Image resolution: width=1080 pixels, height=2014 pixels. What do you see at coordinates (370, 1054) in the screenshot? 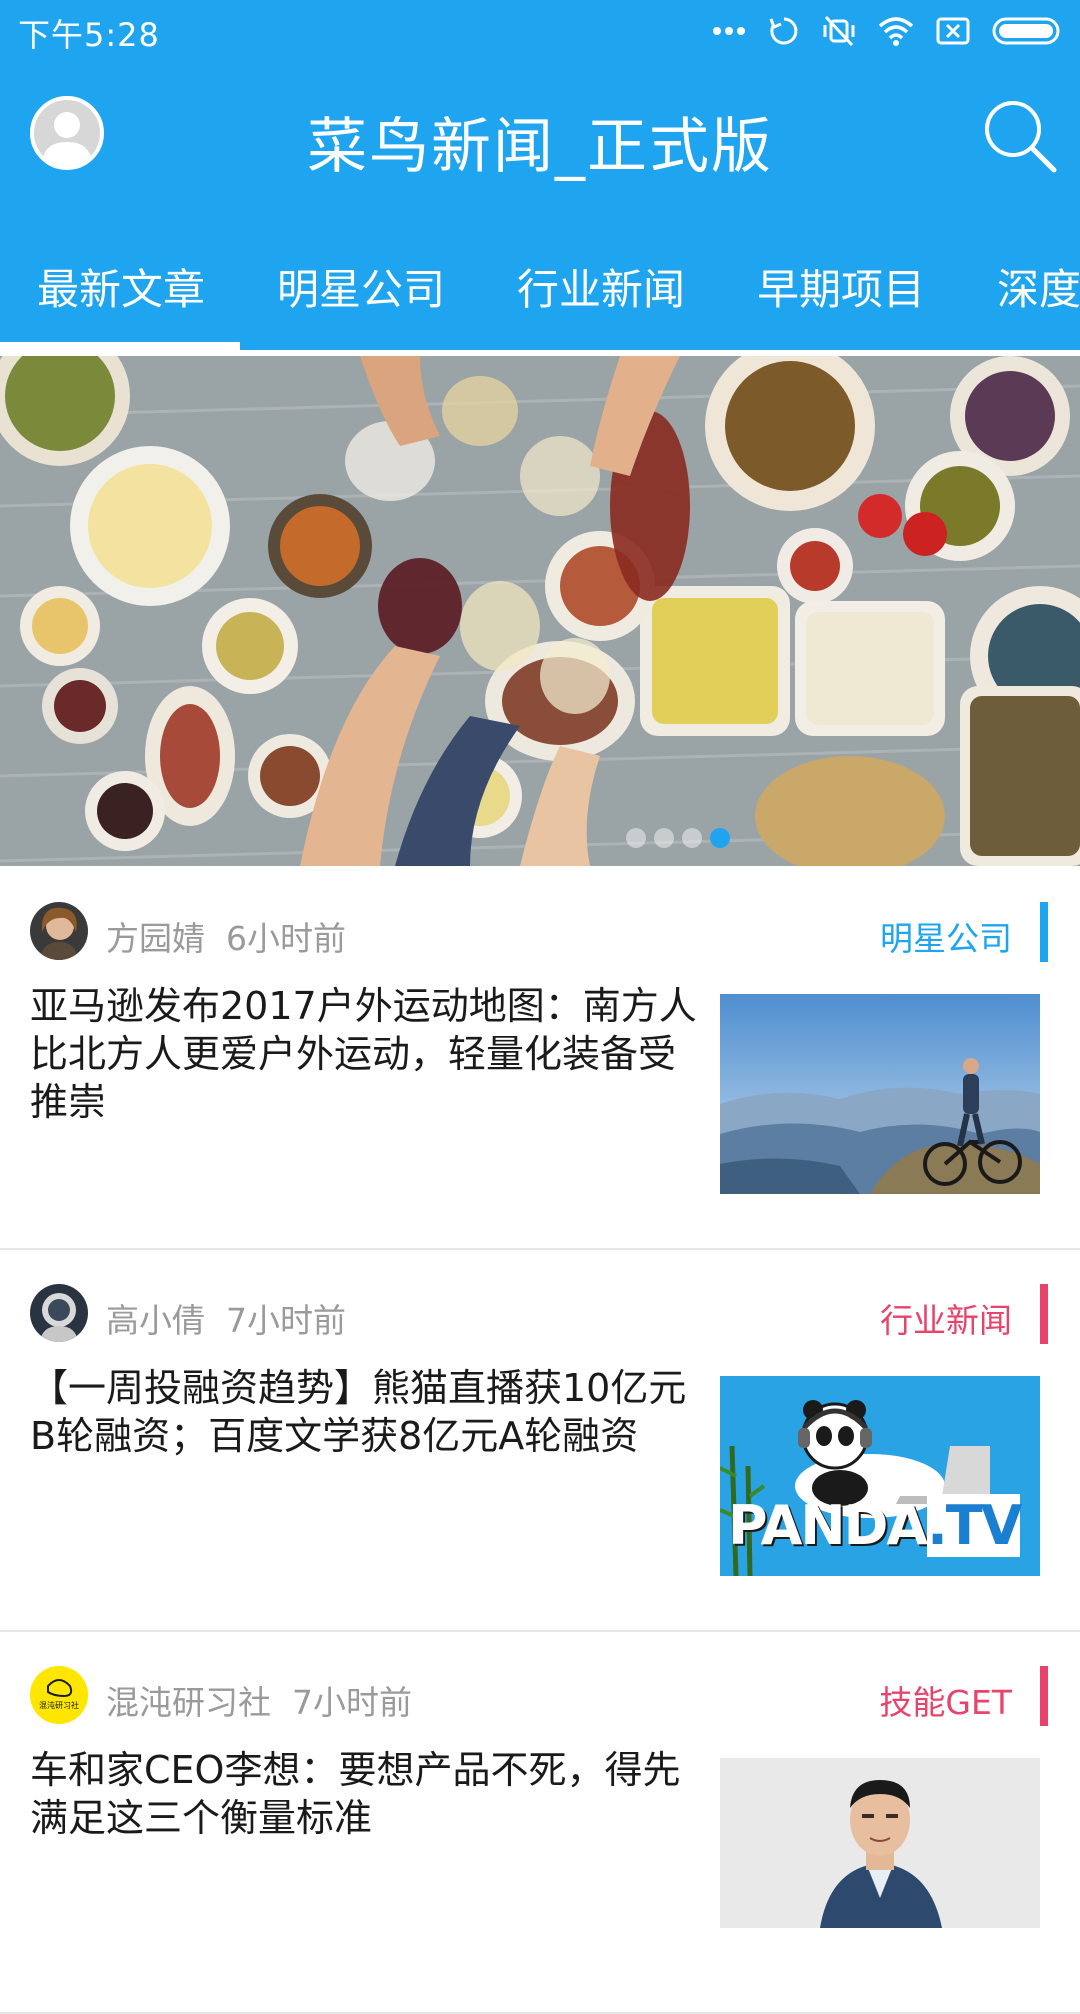
I see `article-title: 亚马逊发布2017户外运动地图：南方人比北方人更爱户外运动，轻量化装备受推崇` at bounding box center [370, 1054].